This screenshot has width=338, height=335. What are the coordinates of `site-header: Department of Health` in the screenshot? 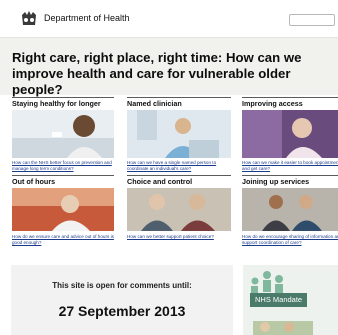 It's located at (169, 19).